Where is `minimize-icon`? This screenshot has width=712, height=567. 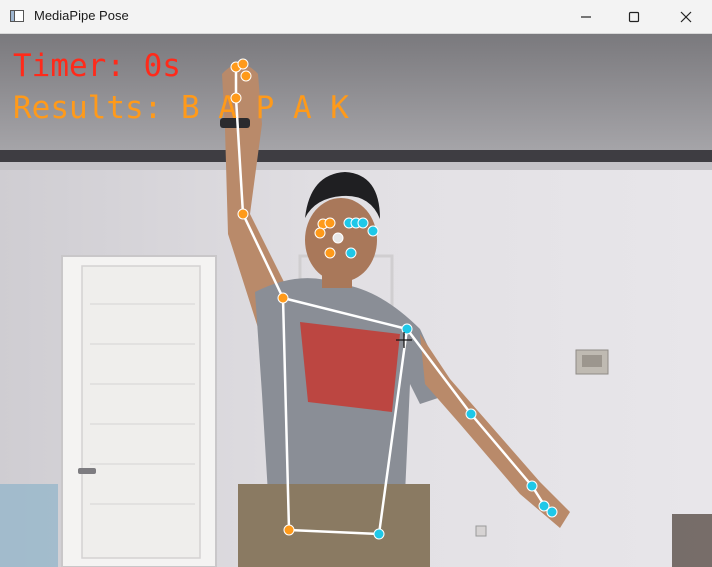
minimize-icon is located at coordinates (586, 16).